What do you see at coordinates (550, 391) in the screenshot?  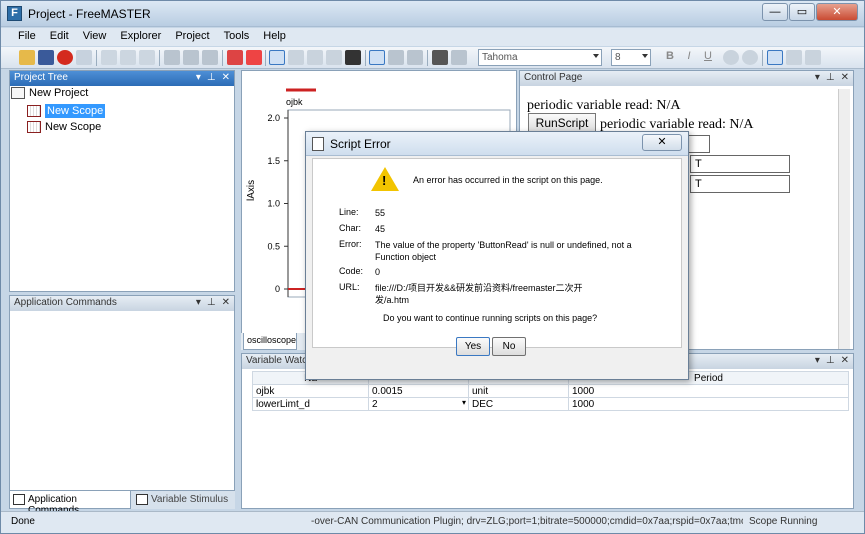 I see `table-row: ojbk 0.0015 unit 1000` at bounding box center [550, 391].